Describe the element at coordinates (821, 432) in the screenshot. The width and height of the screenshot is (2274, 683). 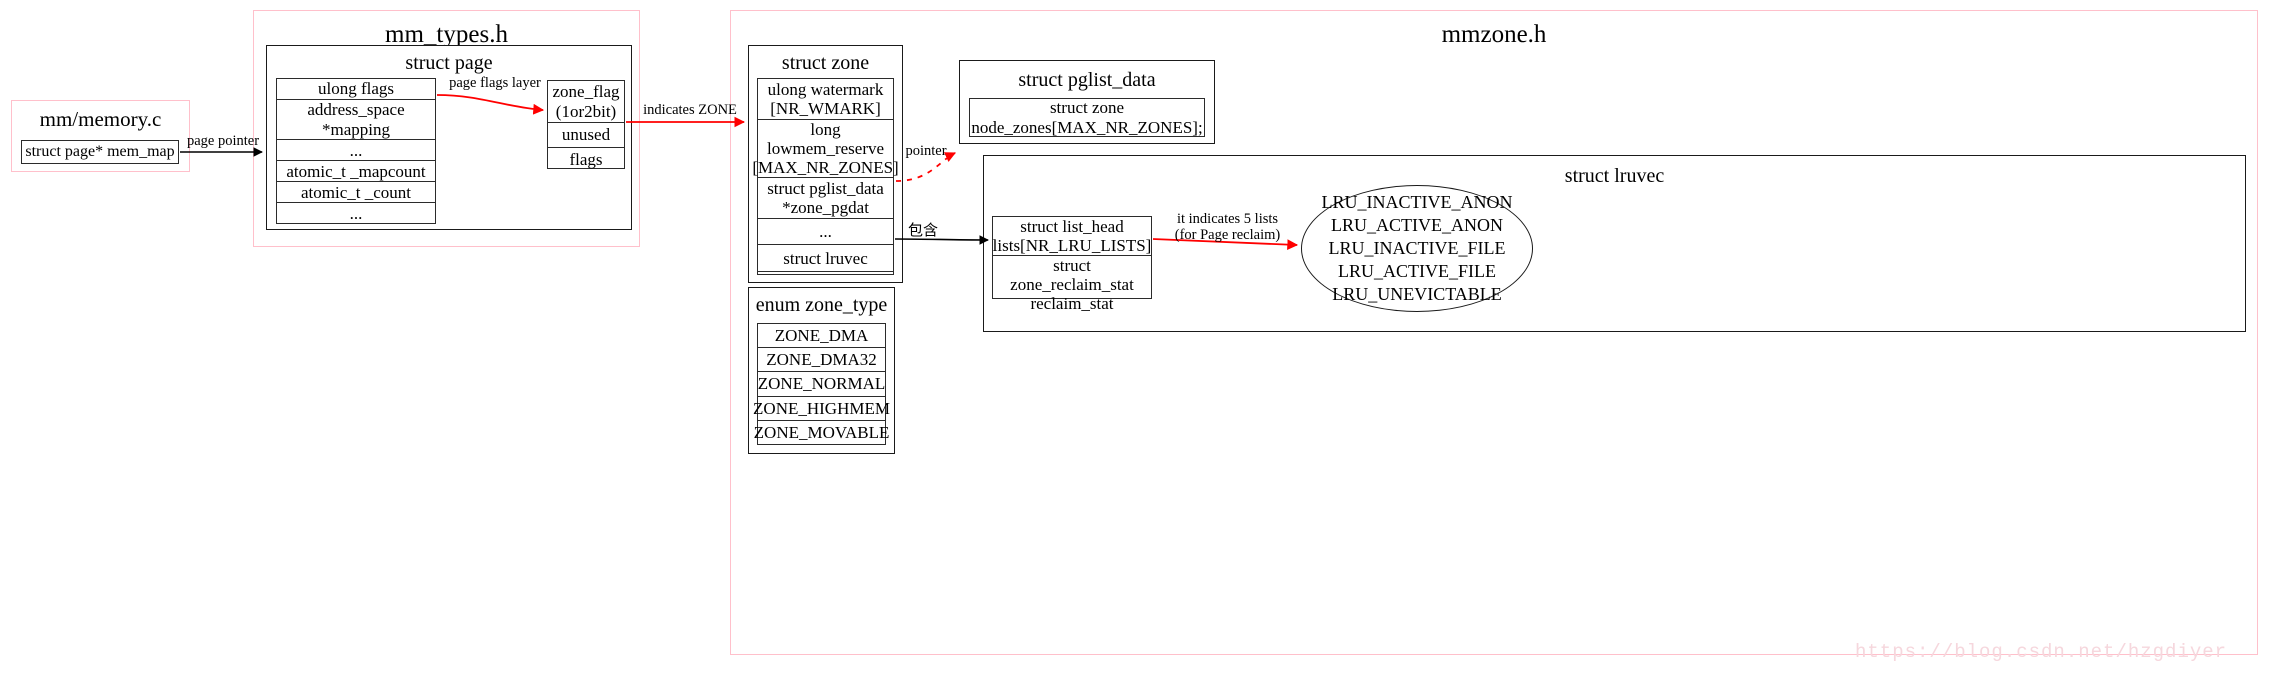
I see `enum-zone-type-value-4: ZONE_MOVABLE` at that location.